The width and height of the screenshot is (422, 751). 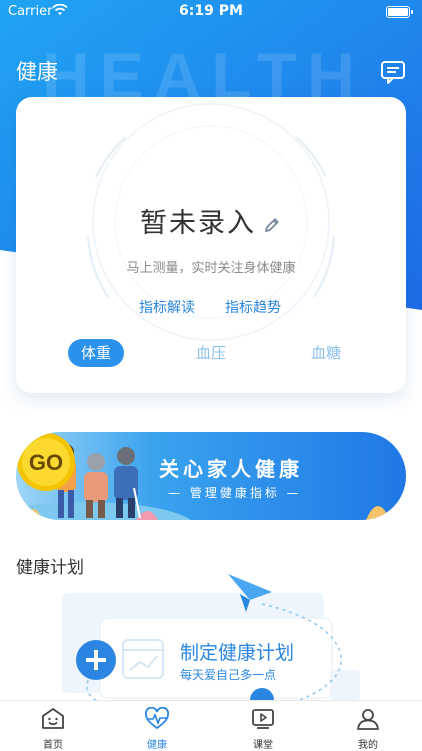 I want to click on tab-home-label: 首页, so click(x=53, y=745).